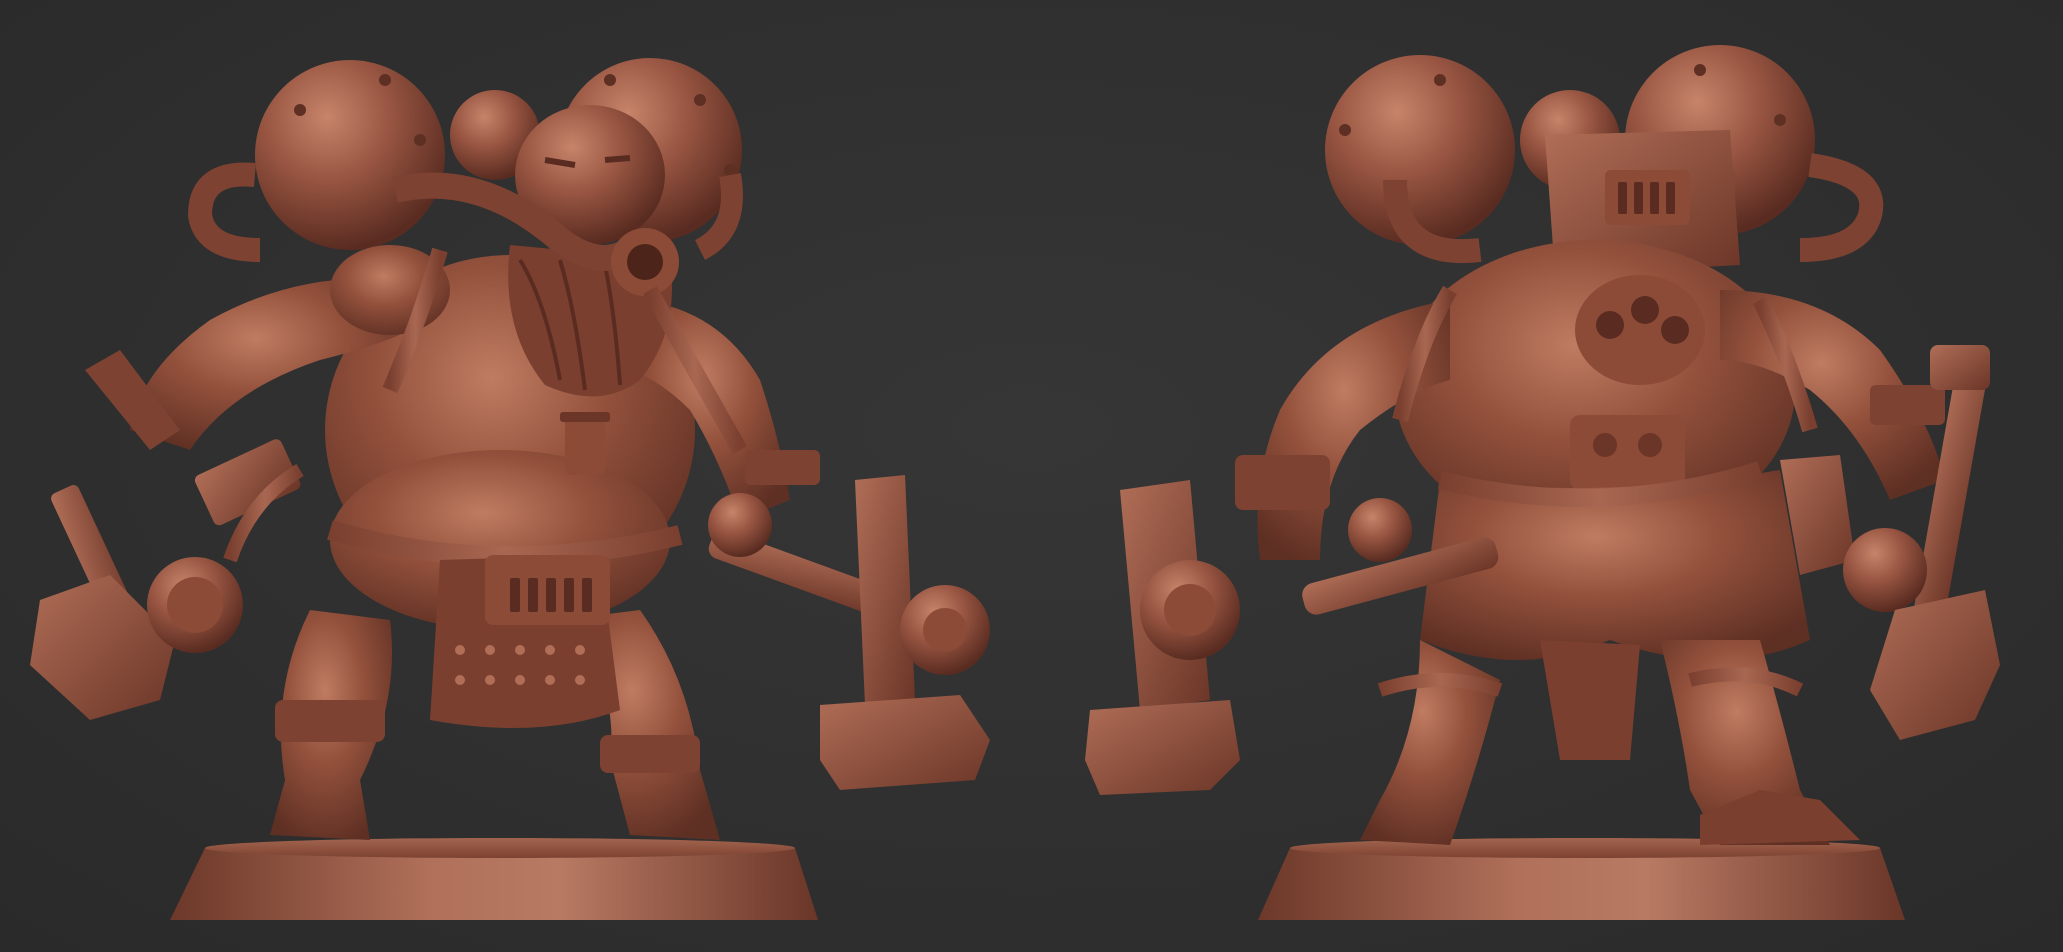 The width and height of the screenshot is (2063, 952). Describe the element at coordinates (585, 443) in the screenshot. I see `front-canister` at that location.